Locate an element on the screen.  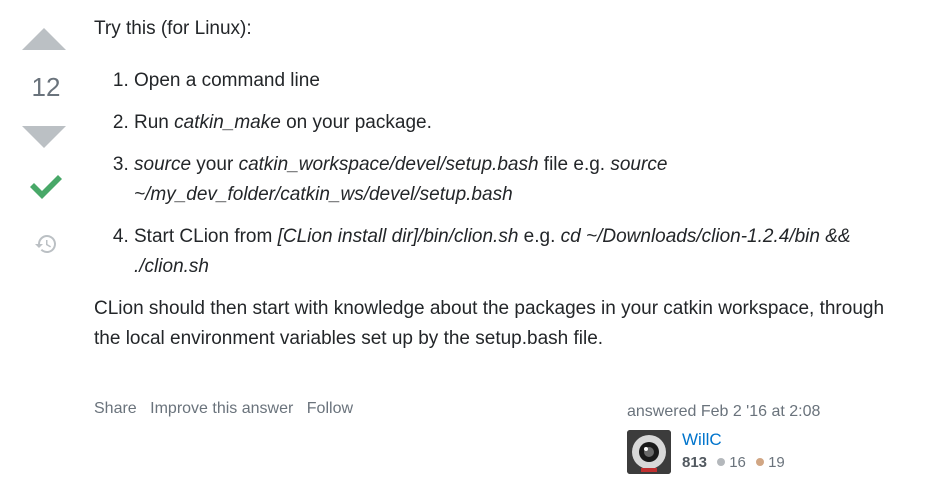
list-item: Run catkin_make on your package. is located at coordinates (519, 123).